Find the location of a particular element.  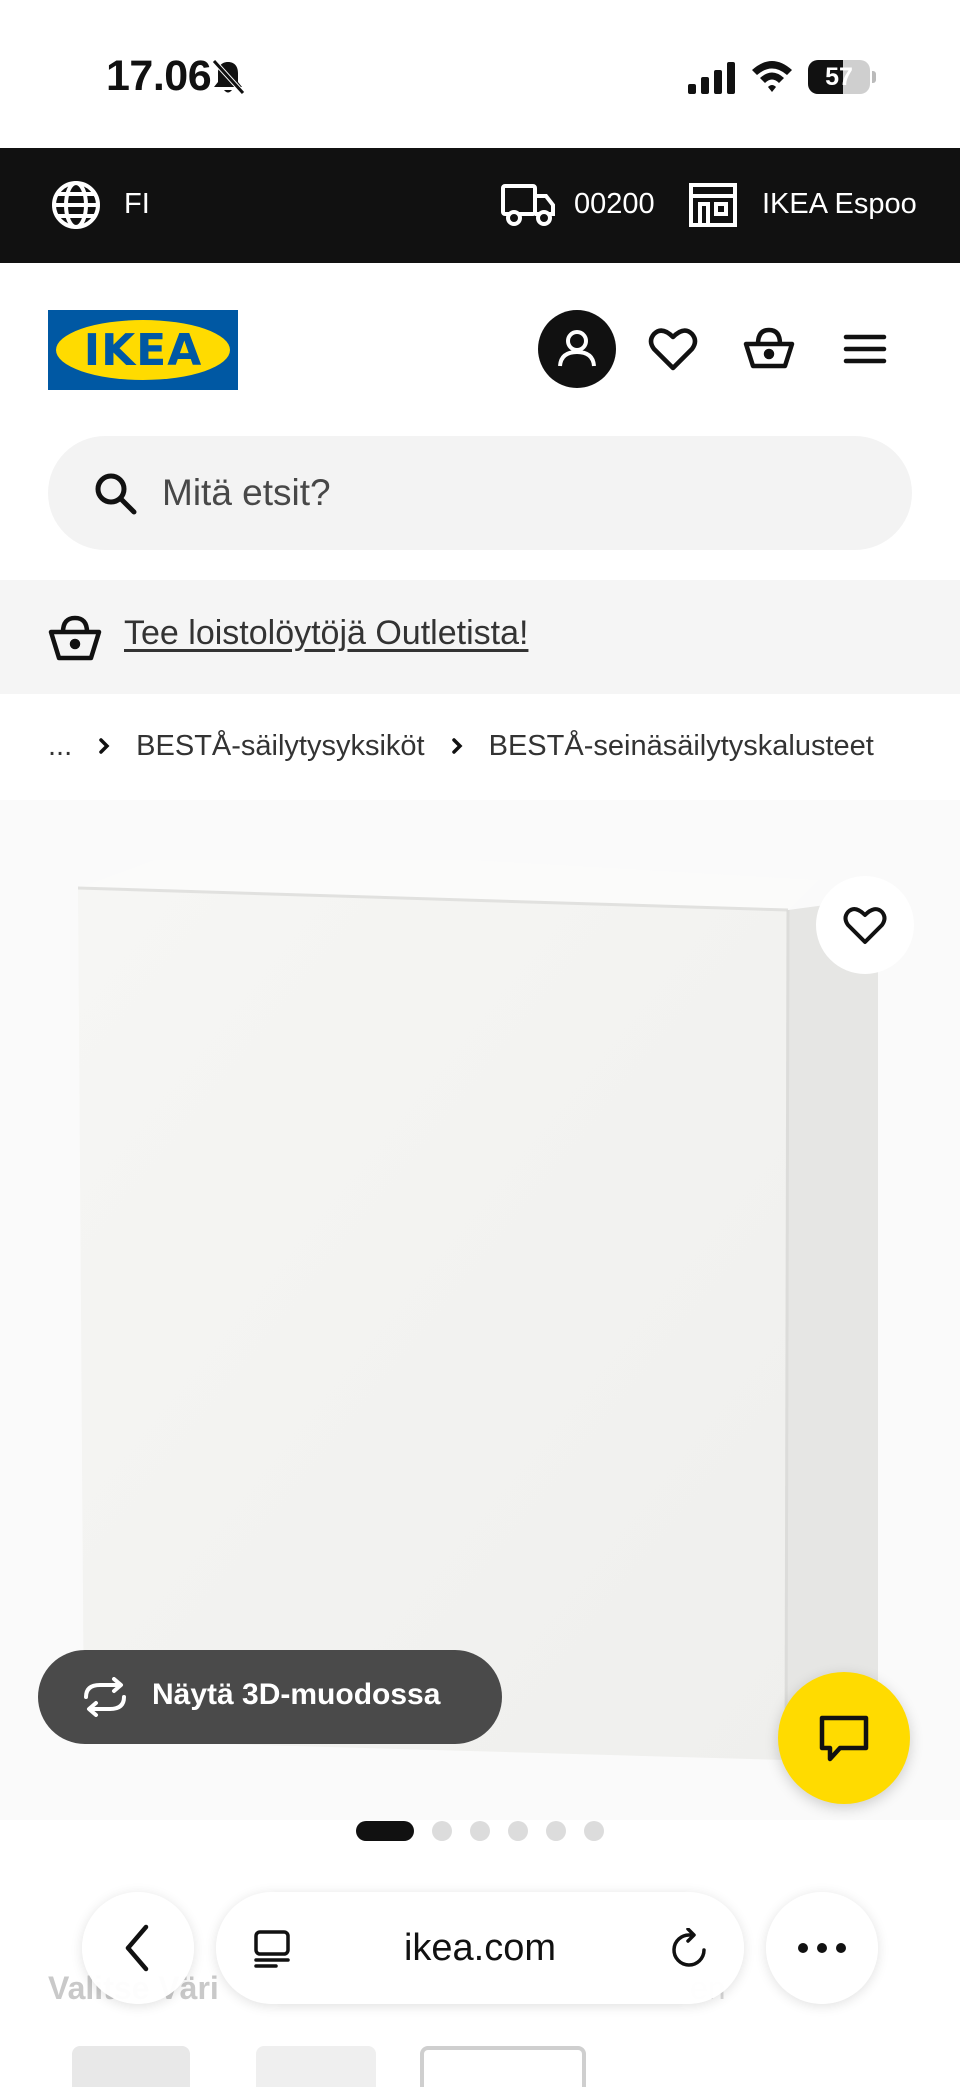

rotate-3d-icon is located at coordinates (105, 1697).